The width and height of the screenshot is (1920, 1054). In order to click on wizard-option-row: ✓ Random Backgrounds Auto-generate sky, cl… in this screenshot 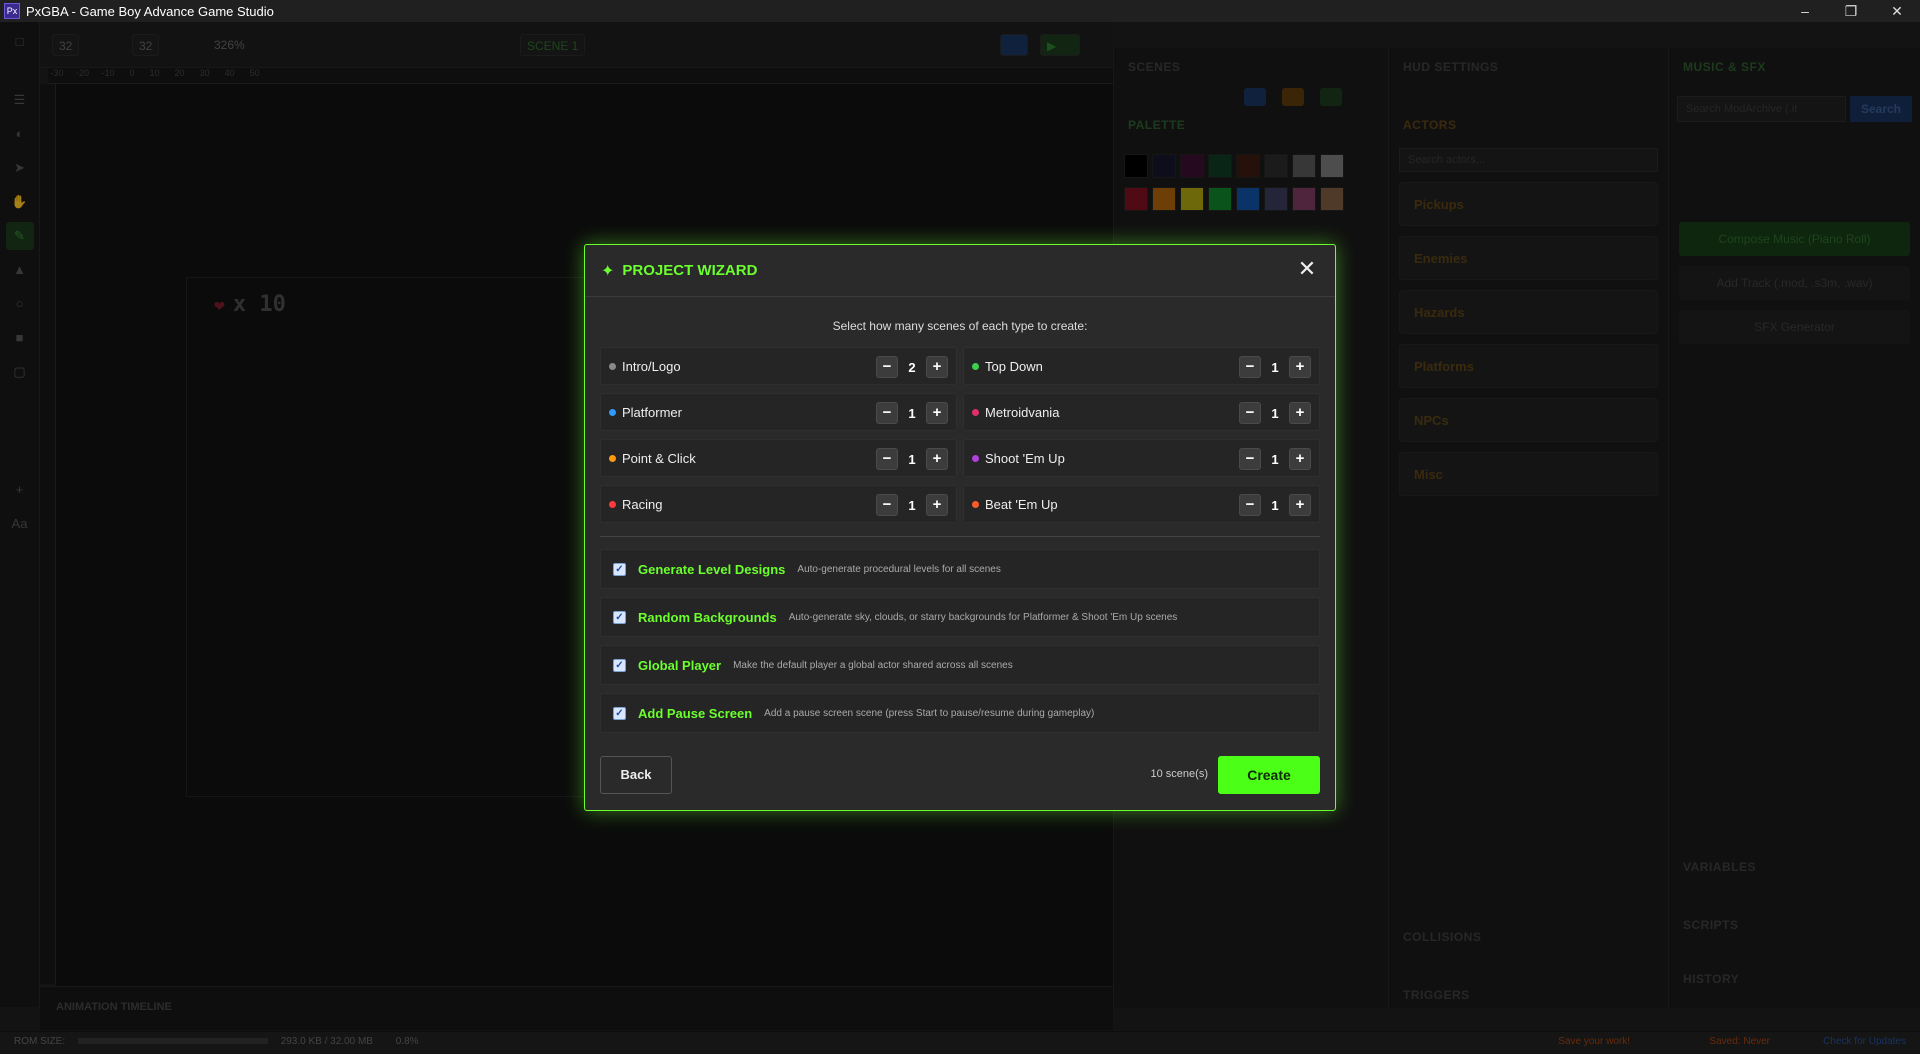, I will do `click(960, 617)`.